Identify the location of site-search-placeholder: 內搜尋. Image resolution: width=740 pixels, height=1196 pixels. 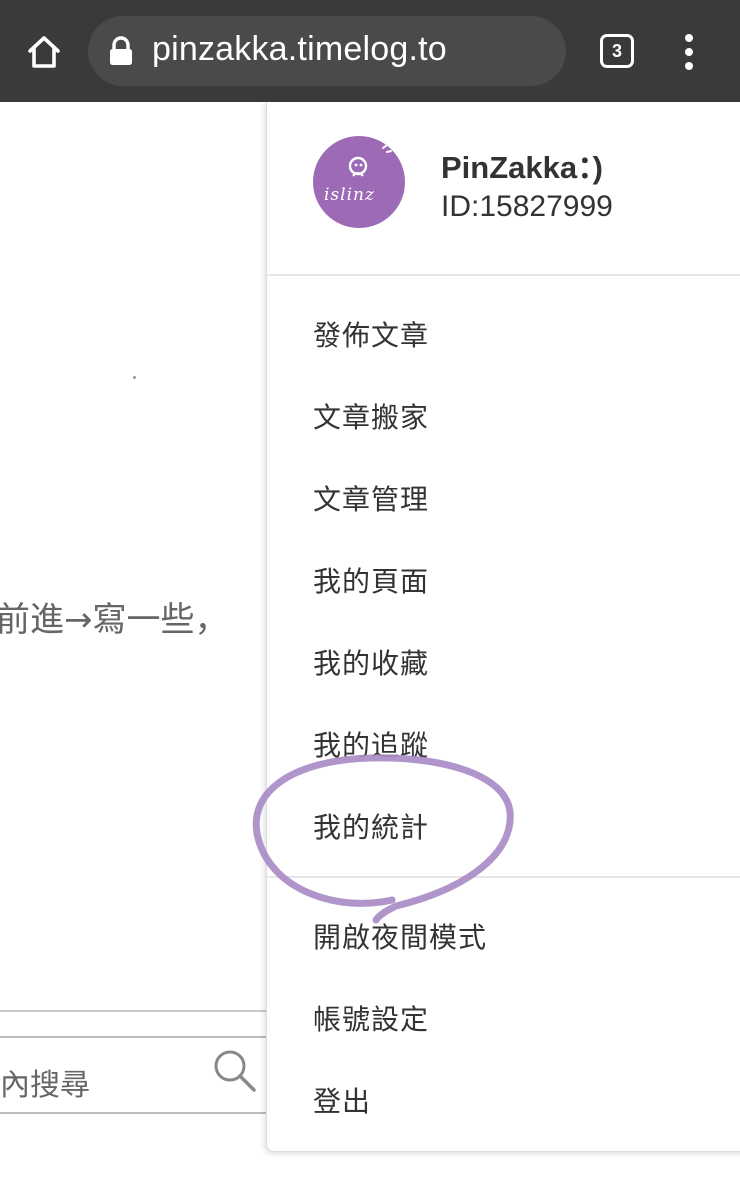
(45, 1085).